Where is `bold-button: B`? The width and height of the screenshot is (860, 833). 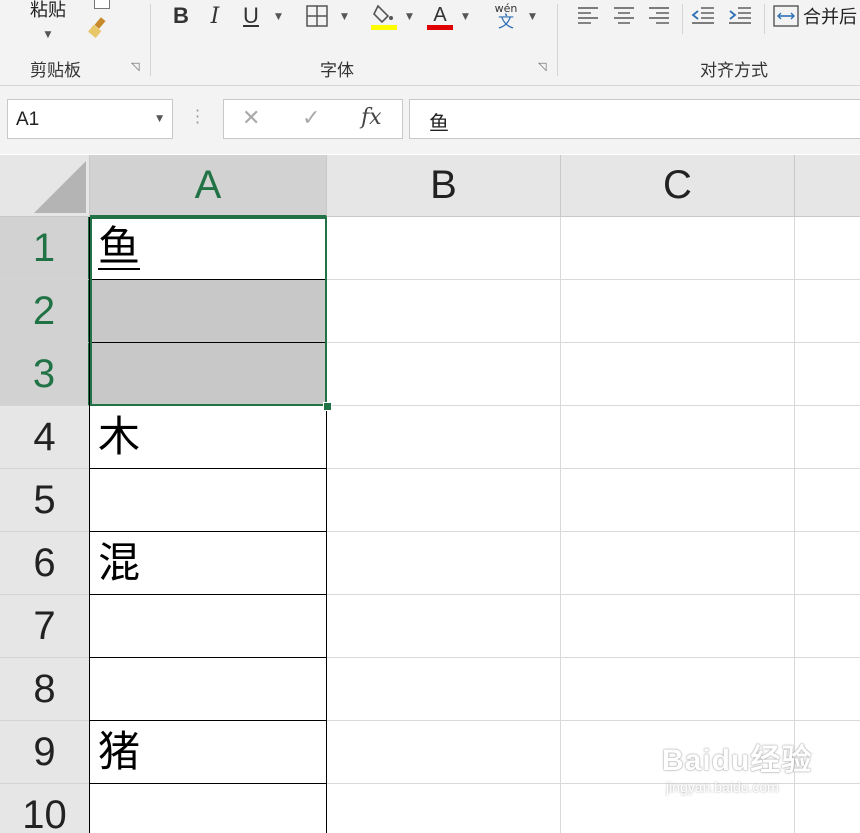
bold-button: B is located at coordinates (181, 16).